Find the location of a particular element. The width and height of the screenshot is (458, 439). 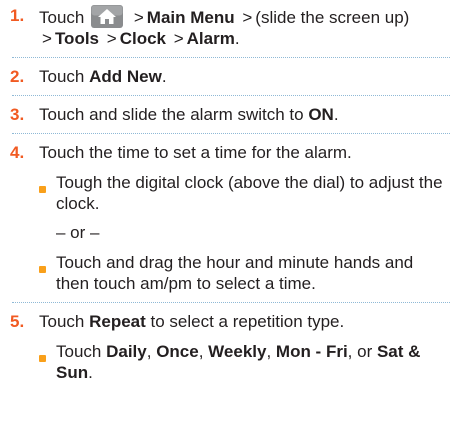

option-weekly: Weekly is located at coordinates (237, 351).